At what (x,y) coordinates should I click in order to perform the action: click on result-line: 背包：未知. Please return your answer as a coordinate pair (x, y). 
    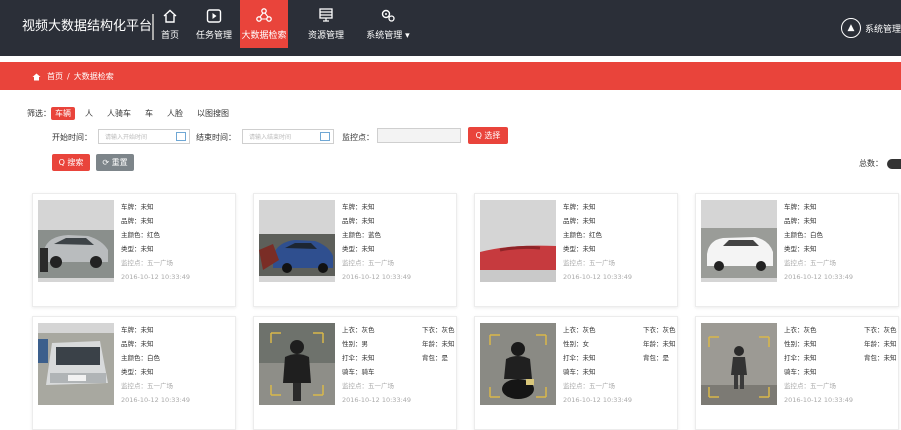
    Looking at the image, I should click on (880, 358).